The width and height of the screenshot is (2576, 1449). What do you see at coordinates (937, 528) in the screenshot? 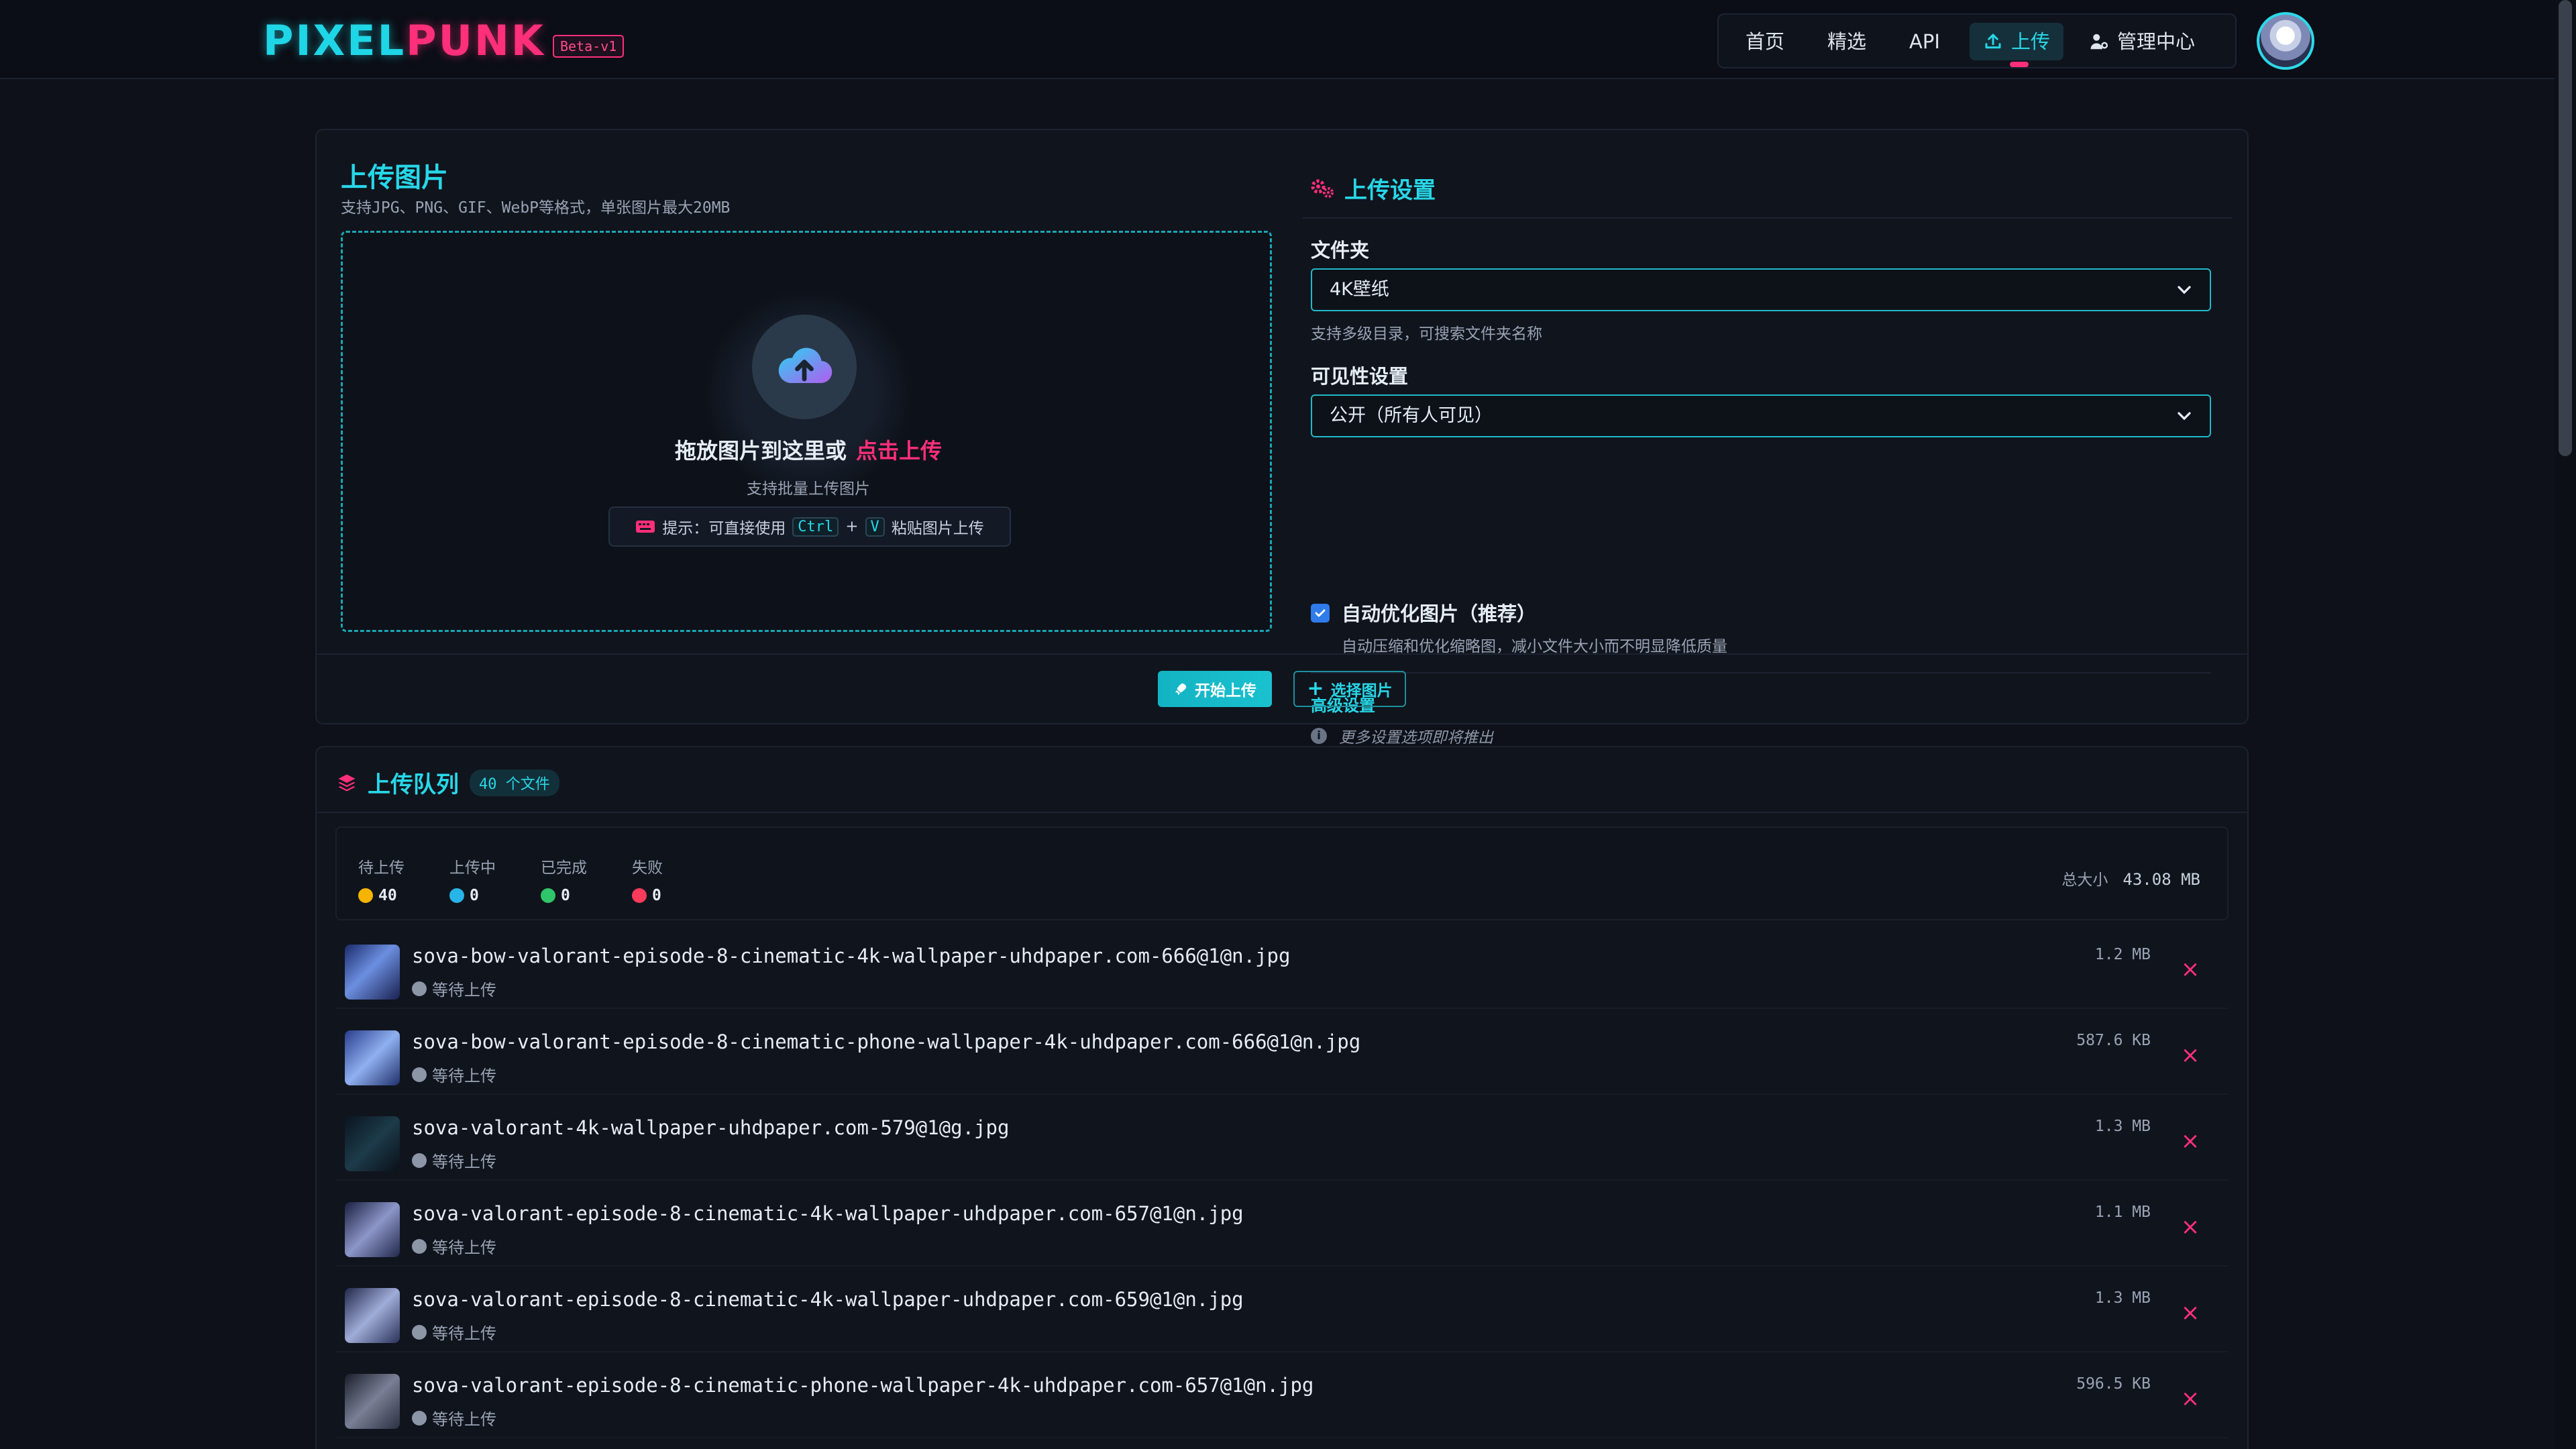
I see `hint-suffix: 粘贴图片上传` at bounding box center [937, 528].